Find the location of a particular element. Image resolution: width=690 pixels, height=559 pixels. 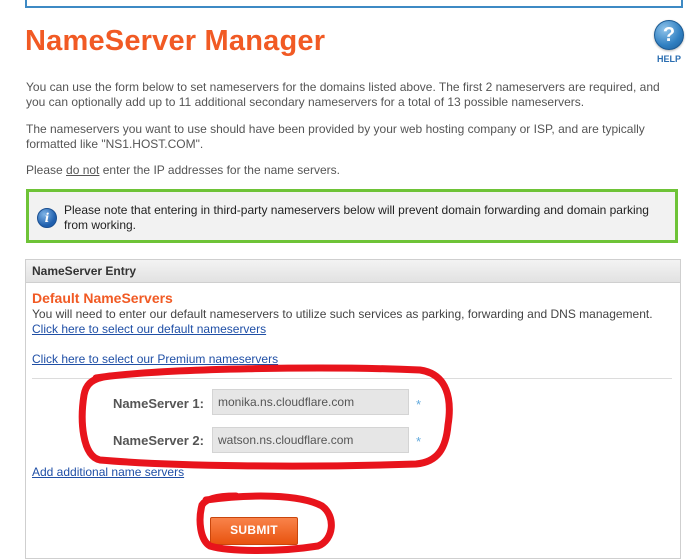

nameserver-1-label: NameServer 1: is located at coordinates (158, 403).